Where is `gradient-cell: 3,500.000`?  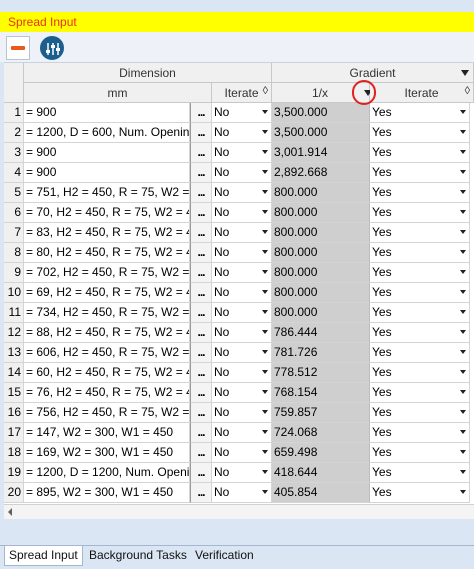 gradient-cell: 3,500.000 is located at coordinates (321, 133).